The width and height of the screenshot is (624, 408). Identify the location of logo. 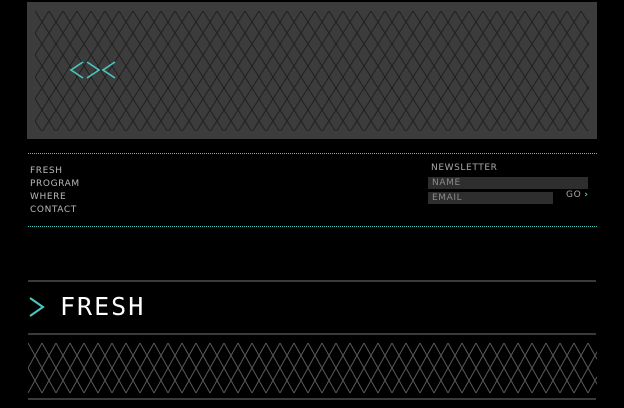
(93, 70).